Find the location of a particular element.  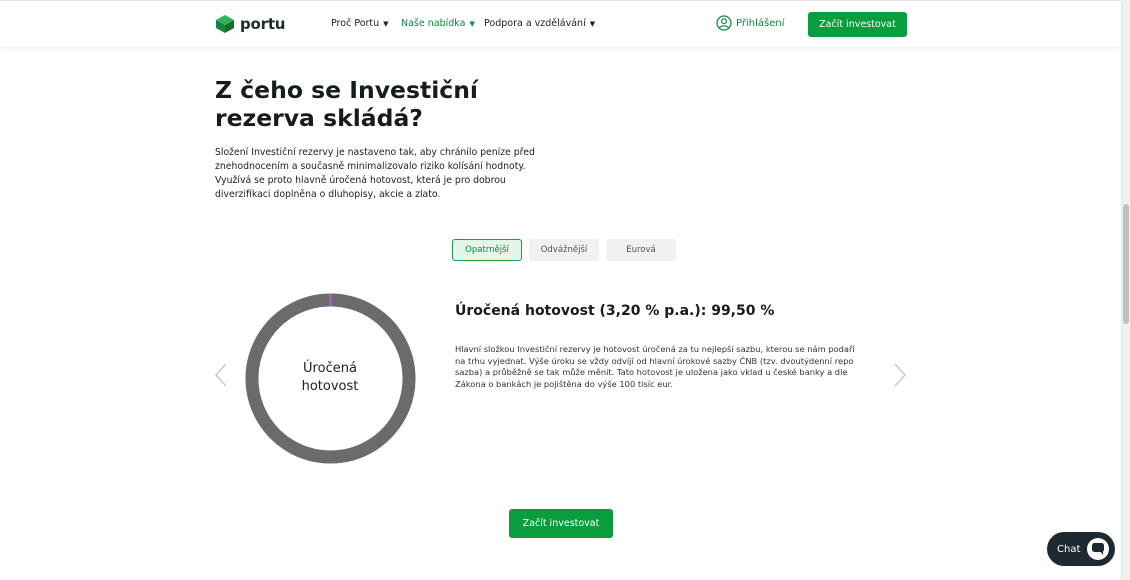

portu-logo: portu is located at coordinates (250, 24).